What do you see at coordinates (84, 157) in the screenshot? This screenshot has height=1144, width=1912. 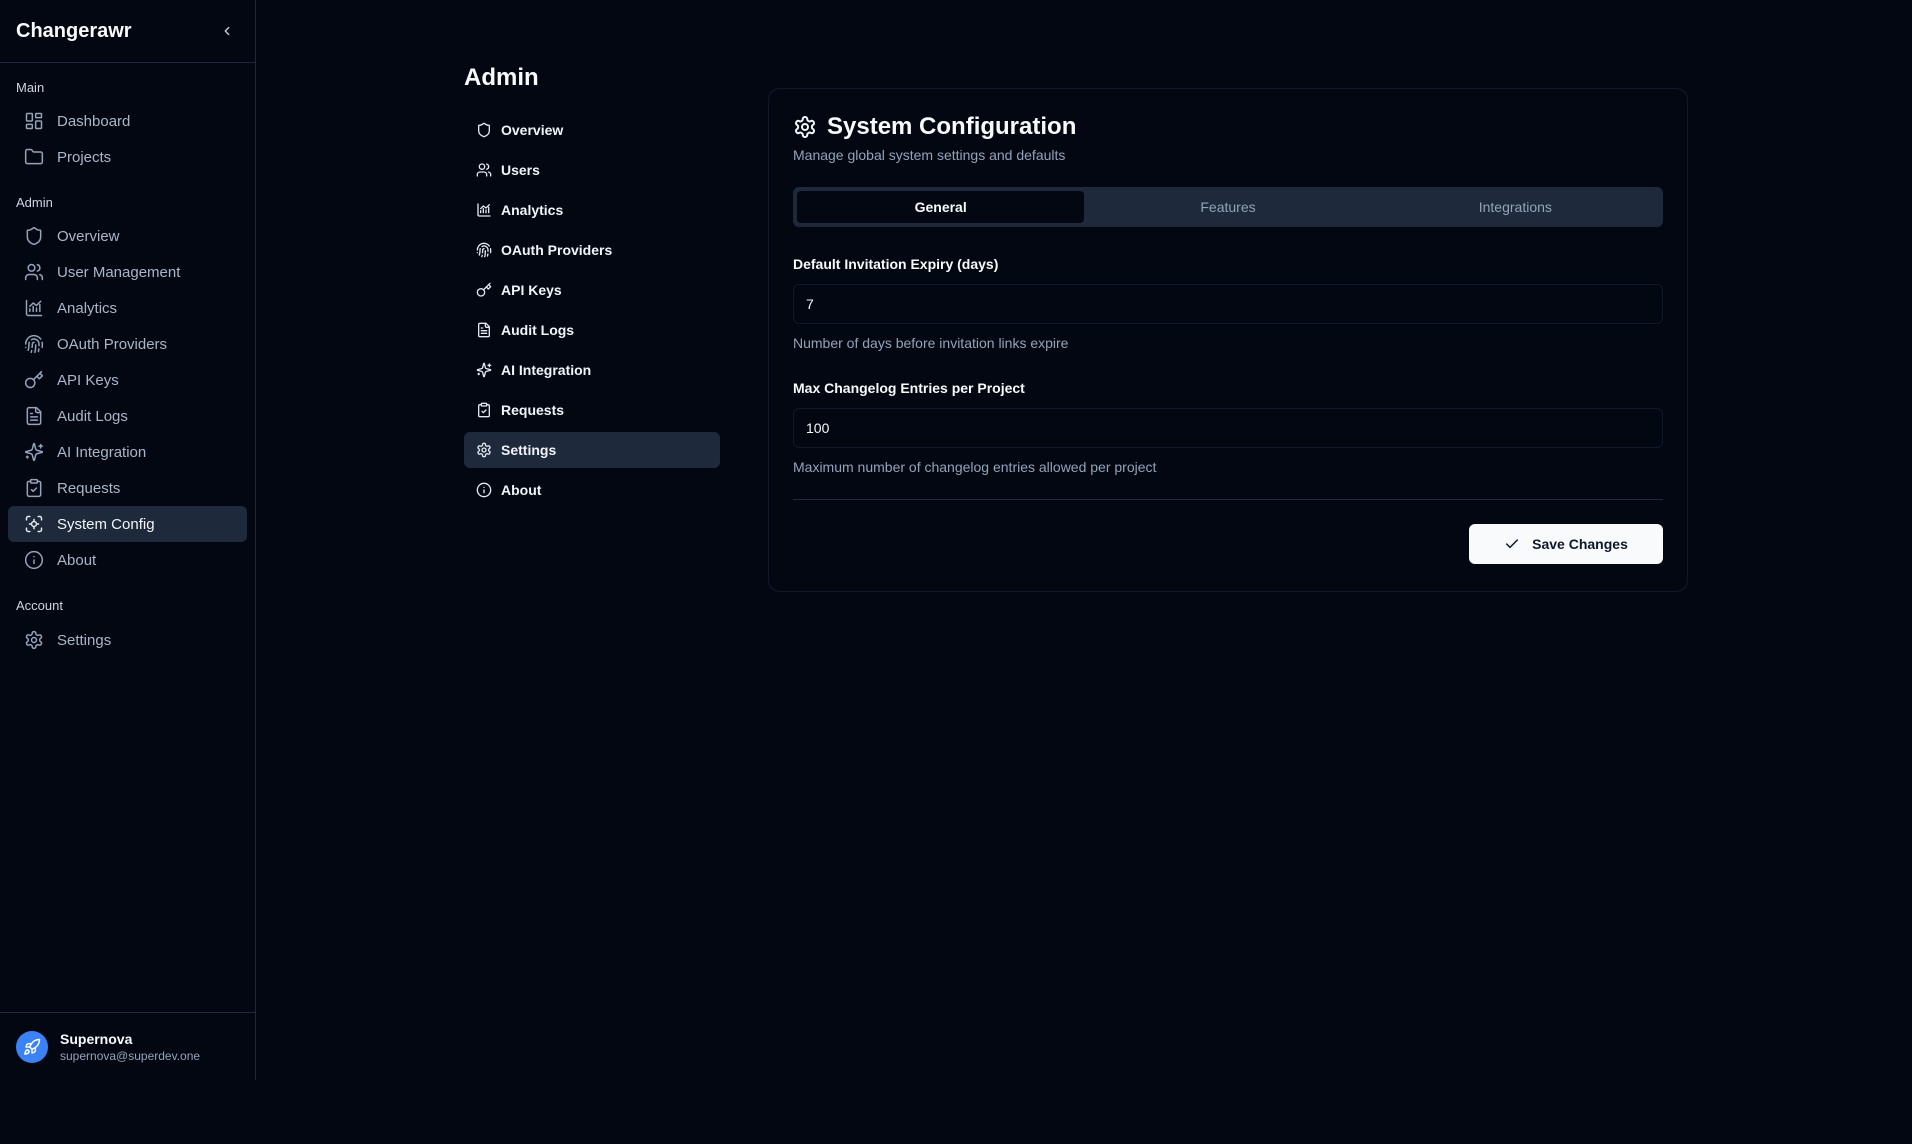 I see `sidebar-item-label: Projects` at bounding box center [84, 157].